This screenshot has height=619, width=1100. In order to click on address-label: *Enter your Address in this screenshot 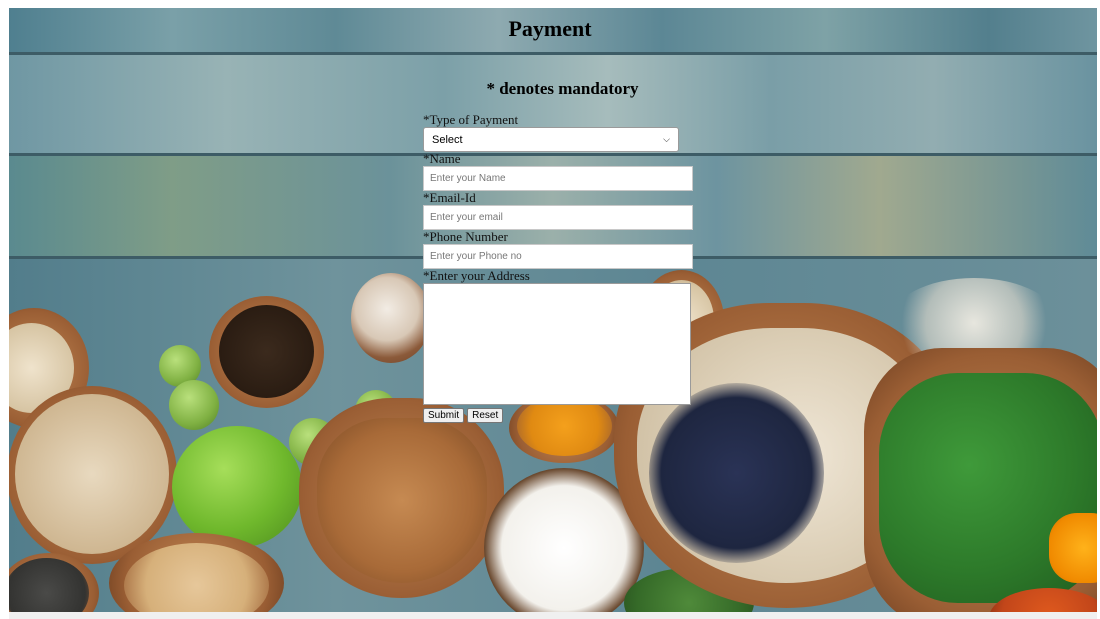, I will do `click(476, 275)`.